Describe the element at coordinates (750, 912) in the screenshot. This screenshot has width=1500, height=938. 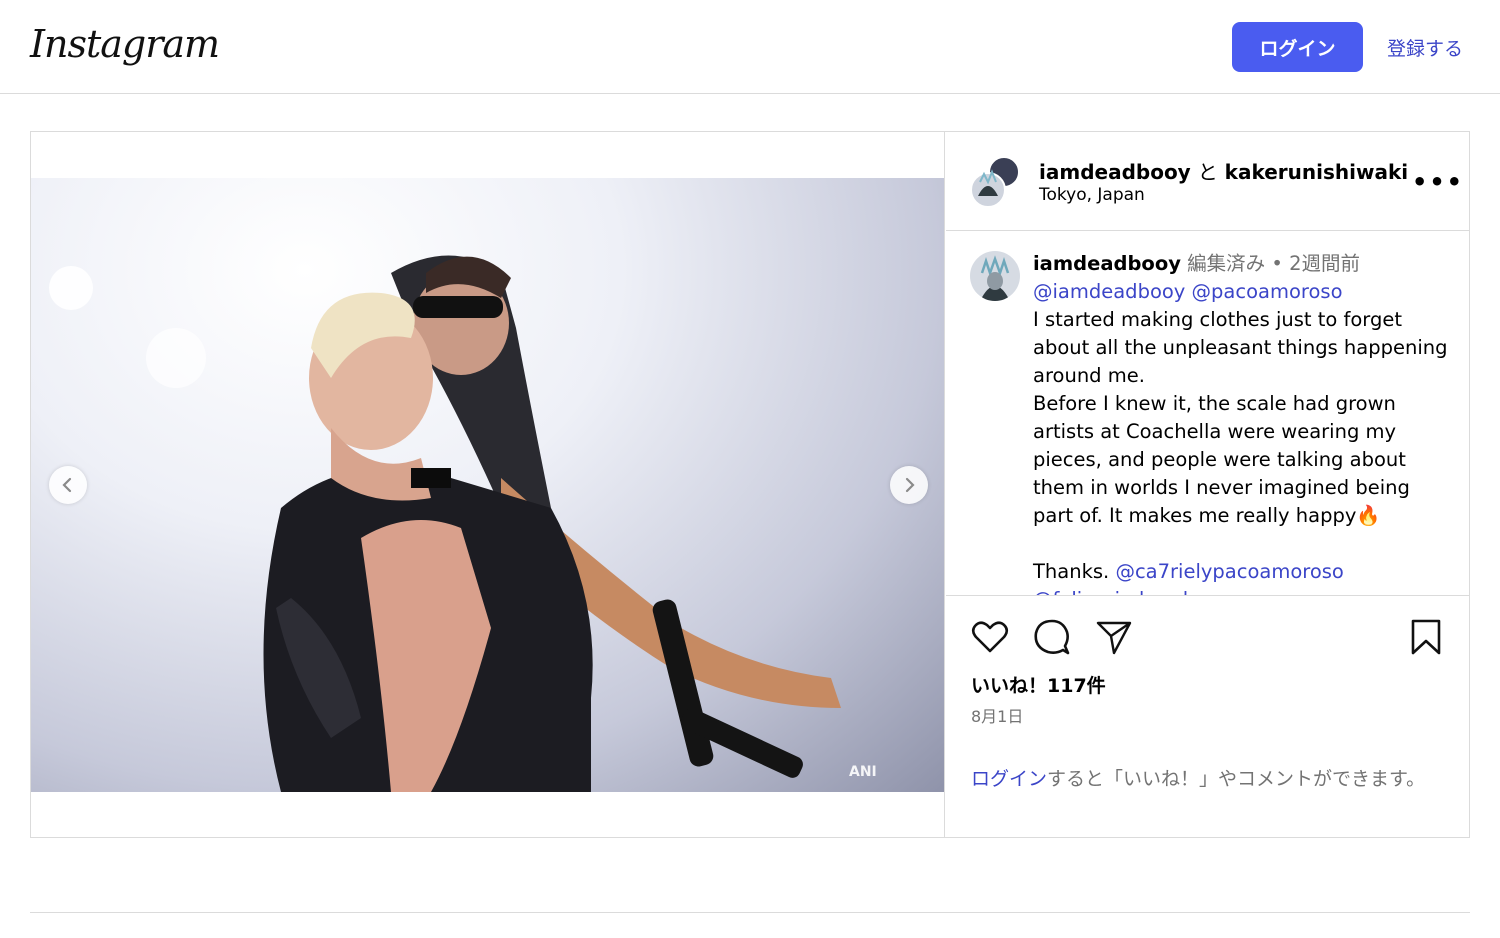
I see `footer-divider` at that location.